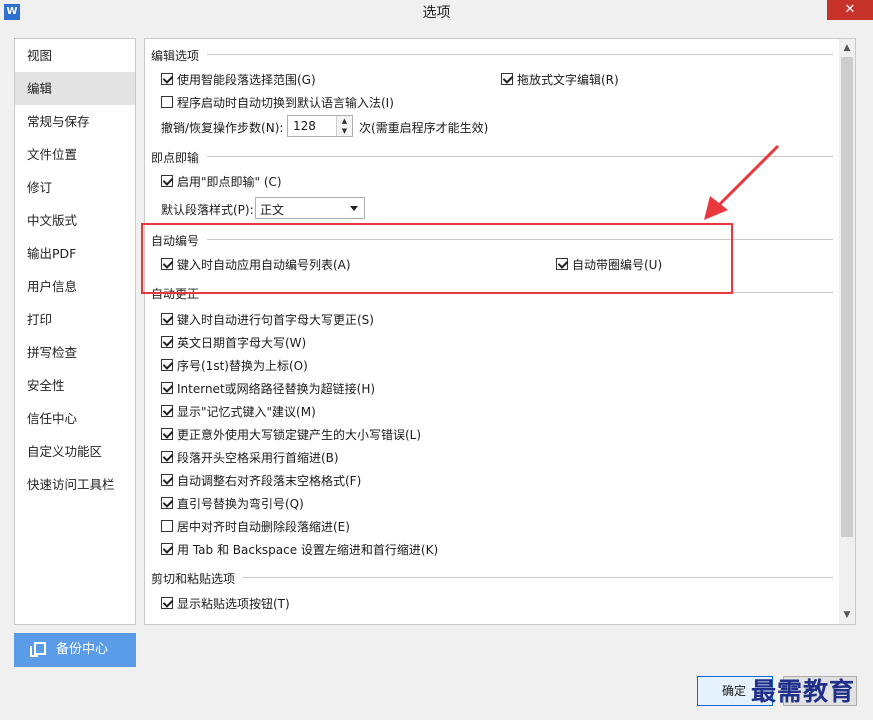 The width and height of the screenshot is (873, 720). I want to click on auto-correct-label: 显示"记忆式键入"建议(M), so click(246, 411).